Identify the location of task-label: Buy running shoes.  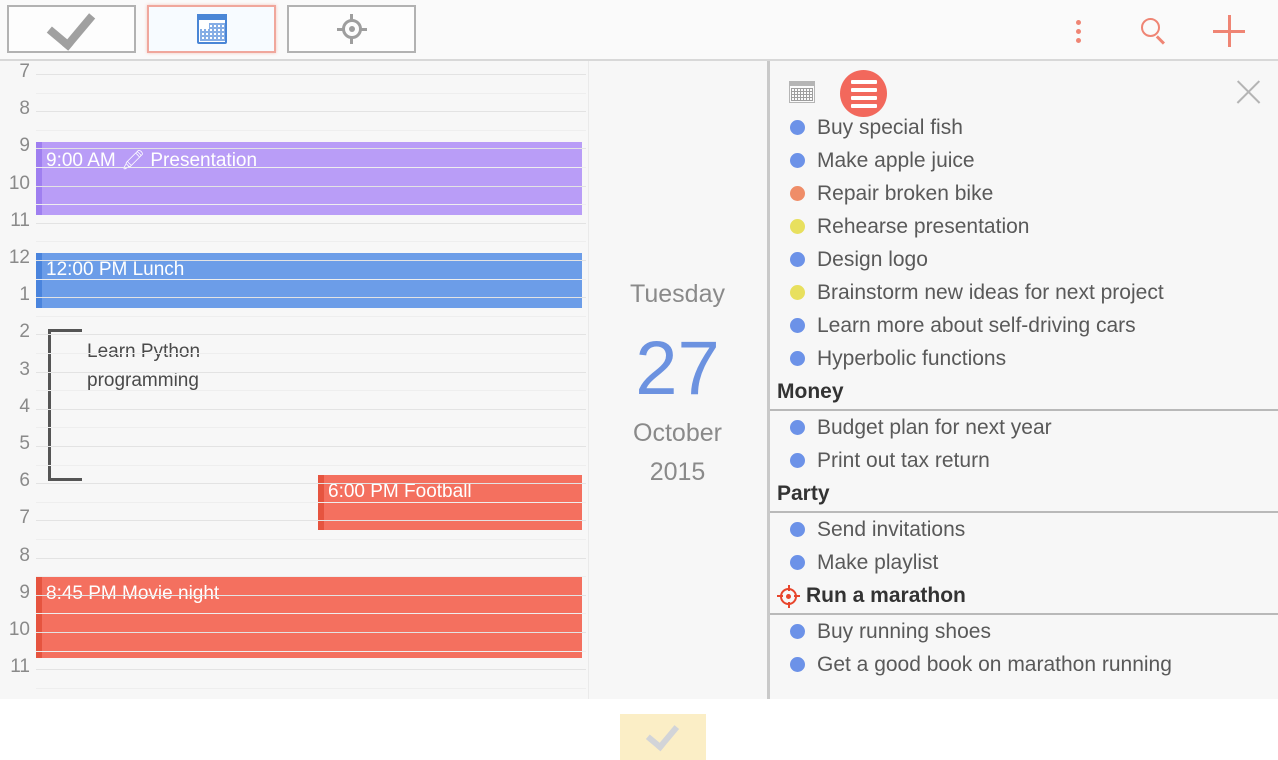
(904, 631).